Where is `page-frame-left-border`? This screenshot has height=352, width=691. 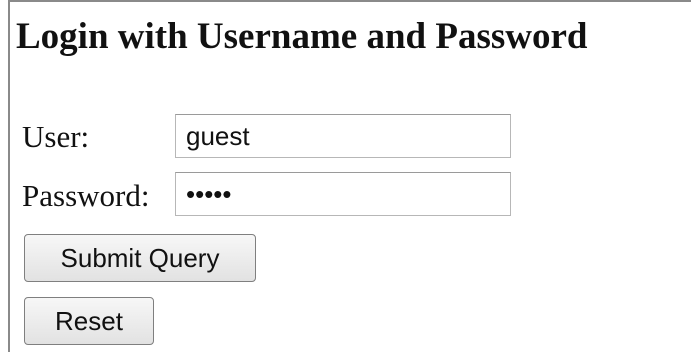
page-frame-left-border is located at coordinates (9, 176).